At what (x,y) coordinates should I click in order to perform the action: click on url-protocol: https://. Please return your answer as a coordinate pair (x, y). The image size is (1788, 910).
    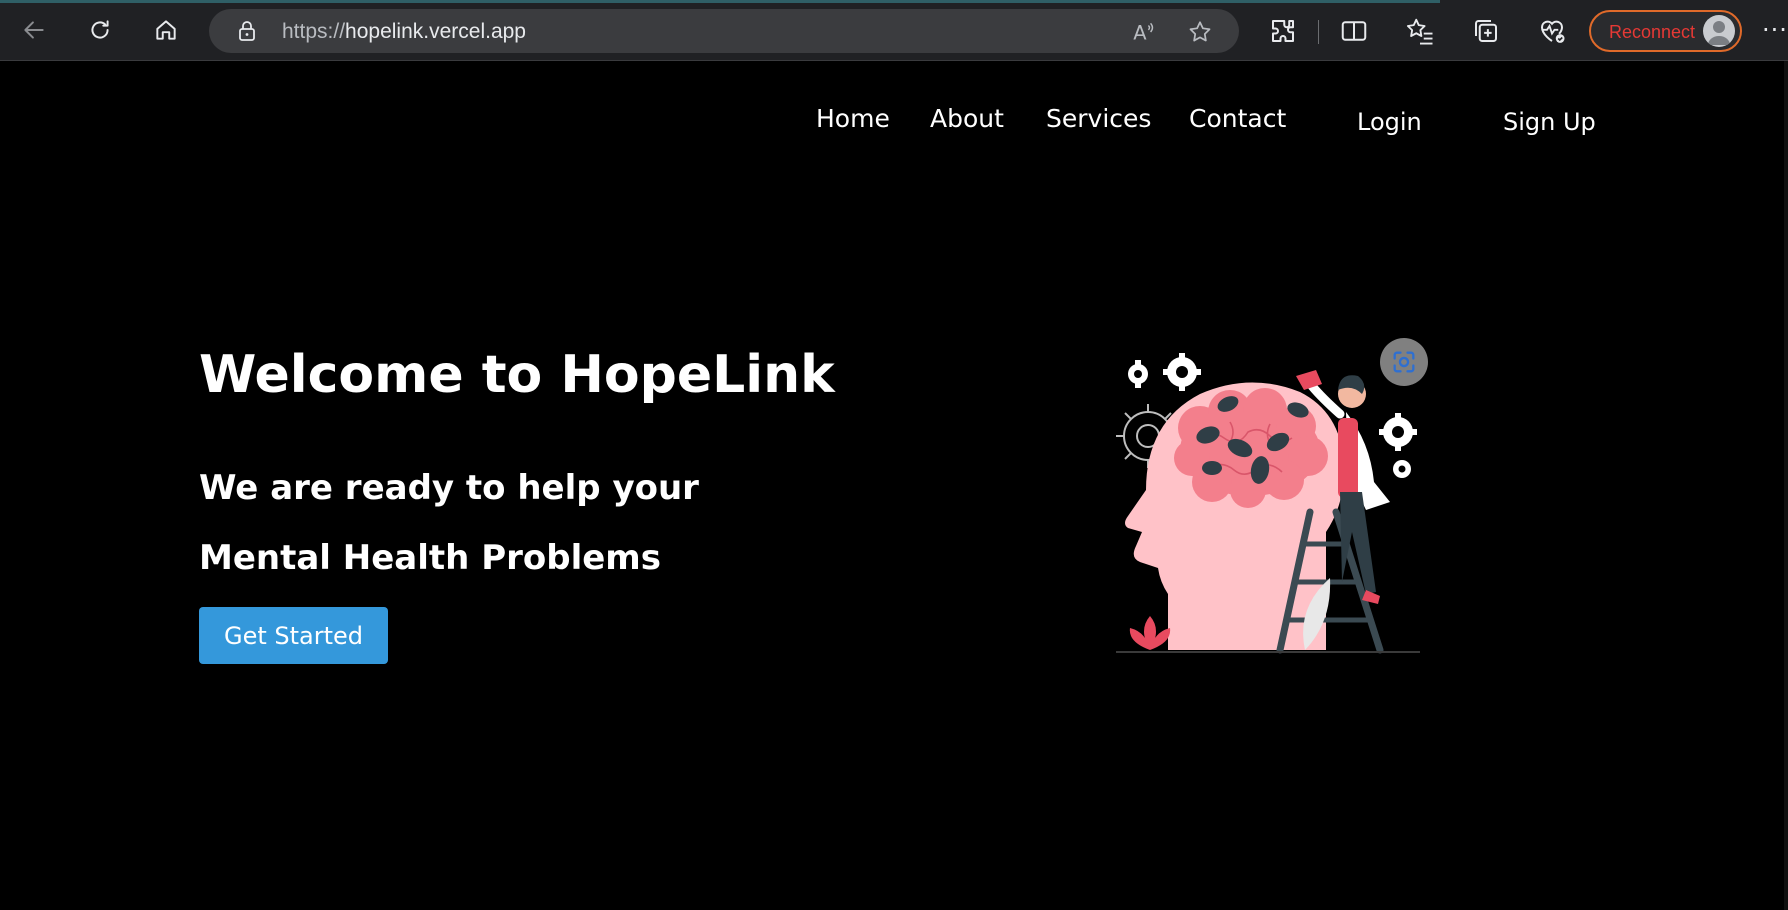
    Looking at the image, I should click on (314, 31).